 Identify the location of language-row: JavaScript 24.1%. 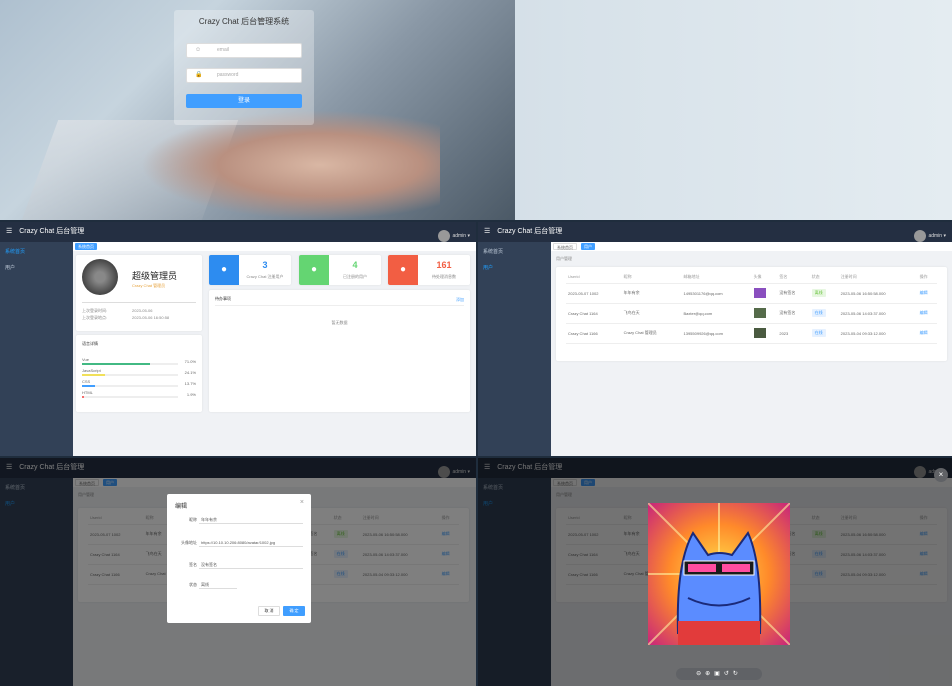
(139, 372).